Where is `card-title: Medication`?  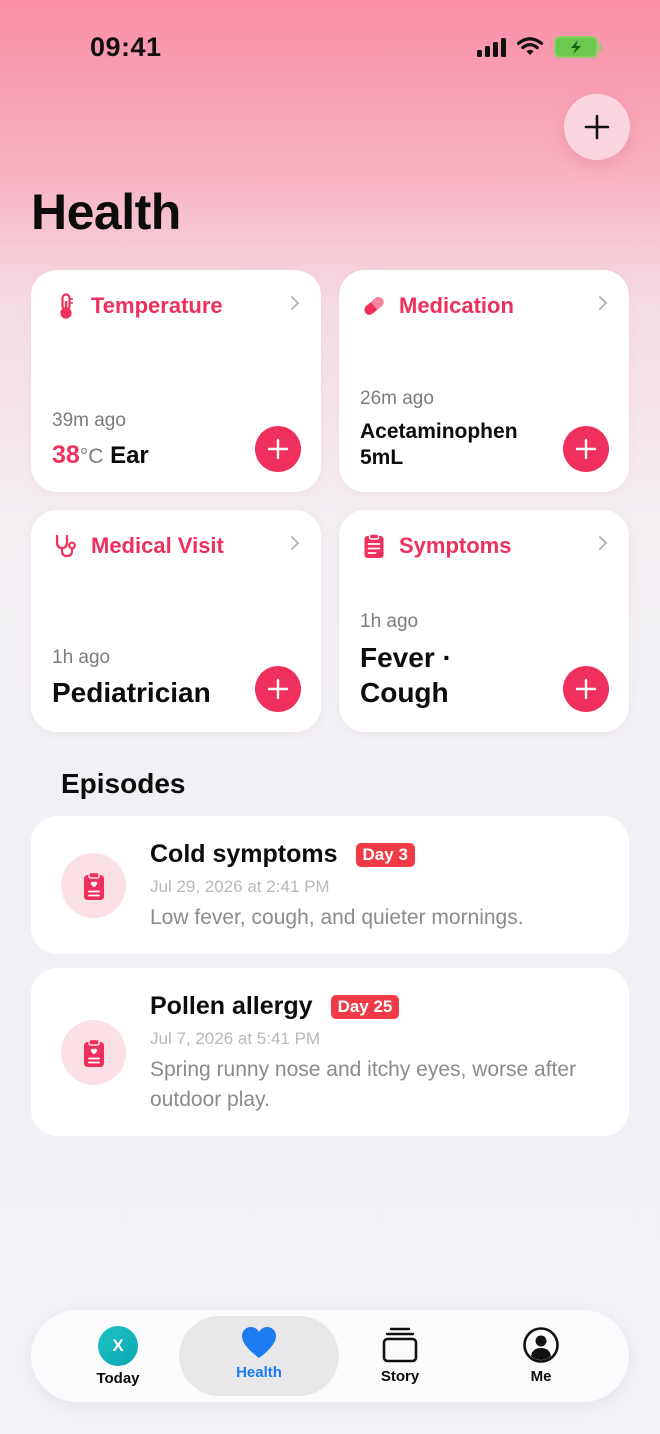
card-title: Medication is located at coordinates (456, 305).